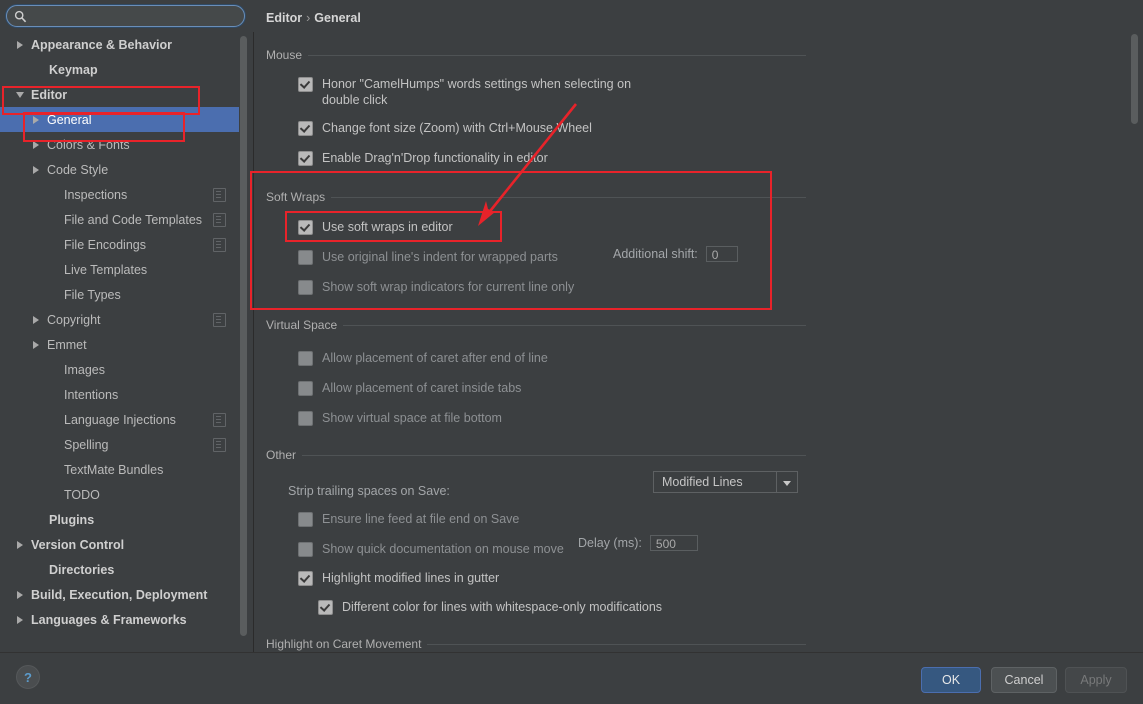 This screenshot has width=1143, height=704. Describe the element at coordinates (120, 419) in the screenshot. I see `sidebar-item-language-injections: Language Injections` at that location.